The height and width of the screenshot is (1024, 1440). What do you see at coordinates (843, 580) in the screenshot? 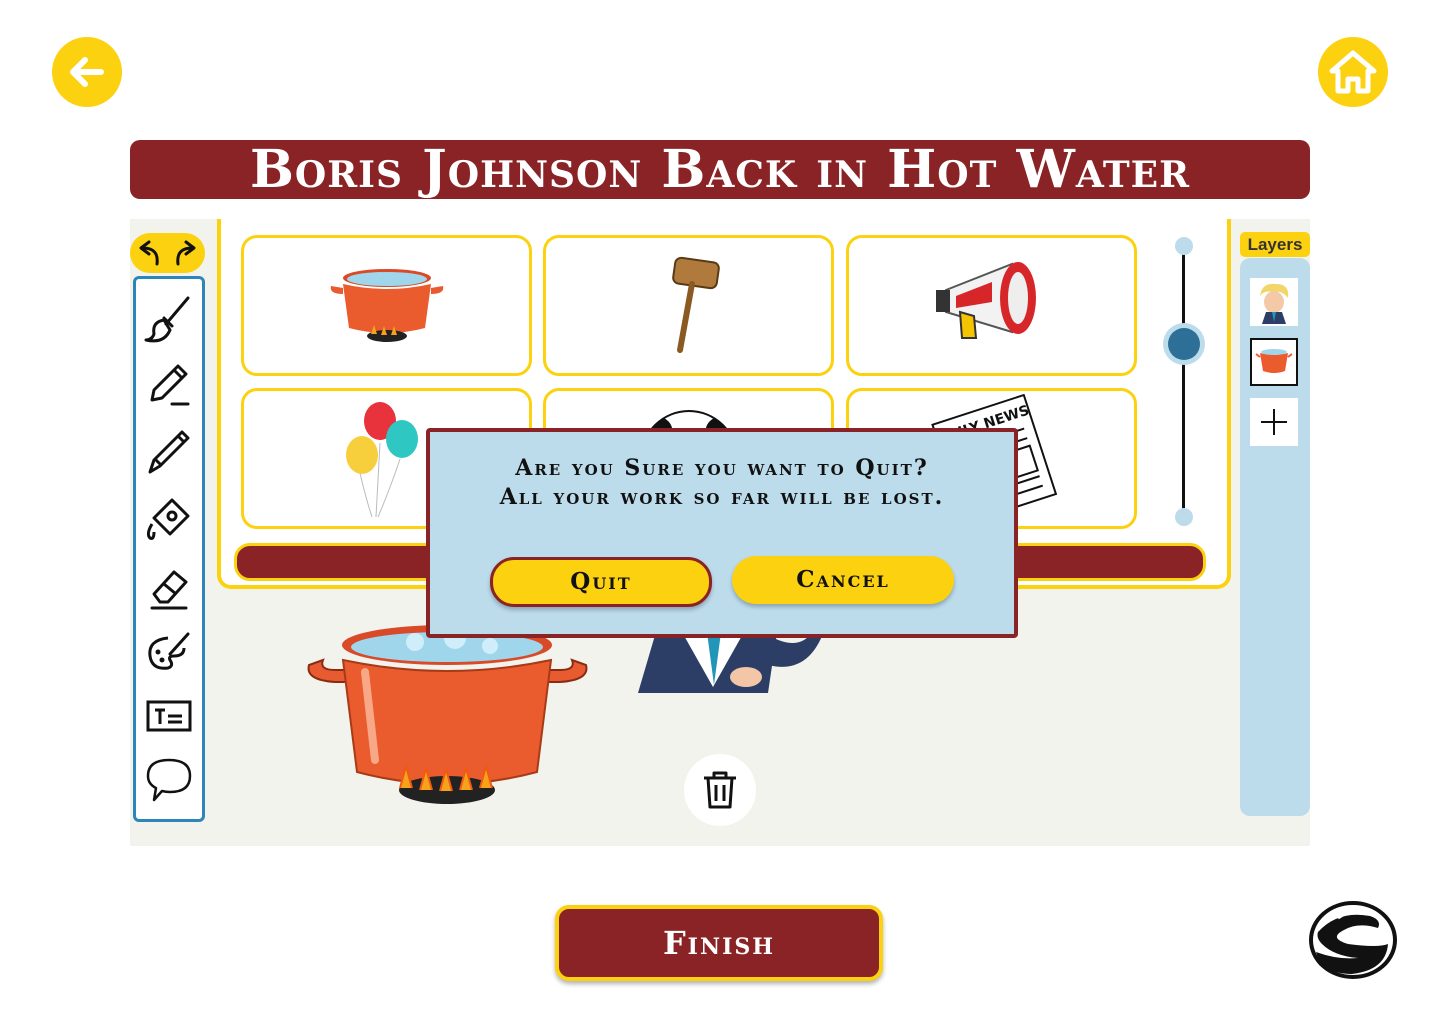
I see `cancel-button: Cancel` at bounding box center [843, 580].